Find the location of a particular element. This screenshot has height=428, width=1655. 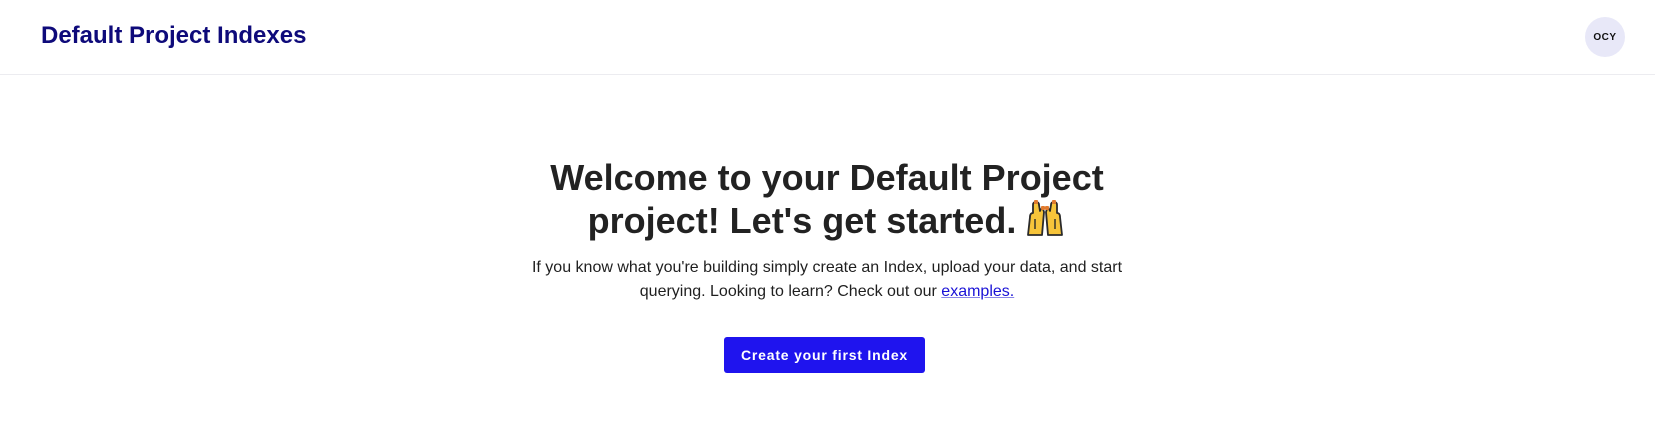

welcome-heading-line2: project! Let's get started. is located at coordinates (802, 220).